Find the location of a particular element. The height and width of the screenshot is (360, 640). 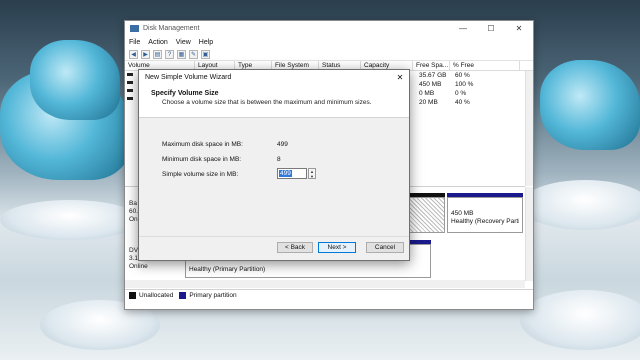

max-disk-space-value: 499 is located at coordinates (282, 144).